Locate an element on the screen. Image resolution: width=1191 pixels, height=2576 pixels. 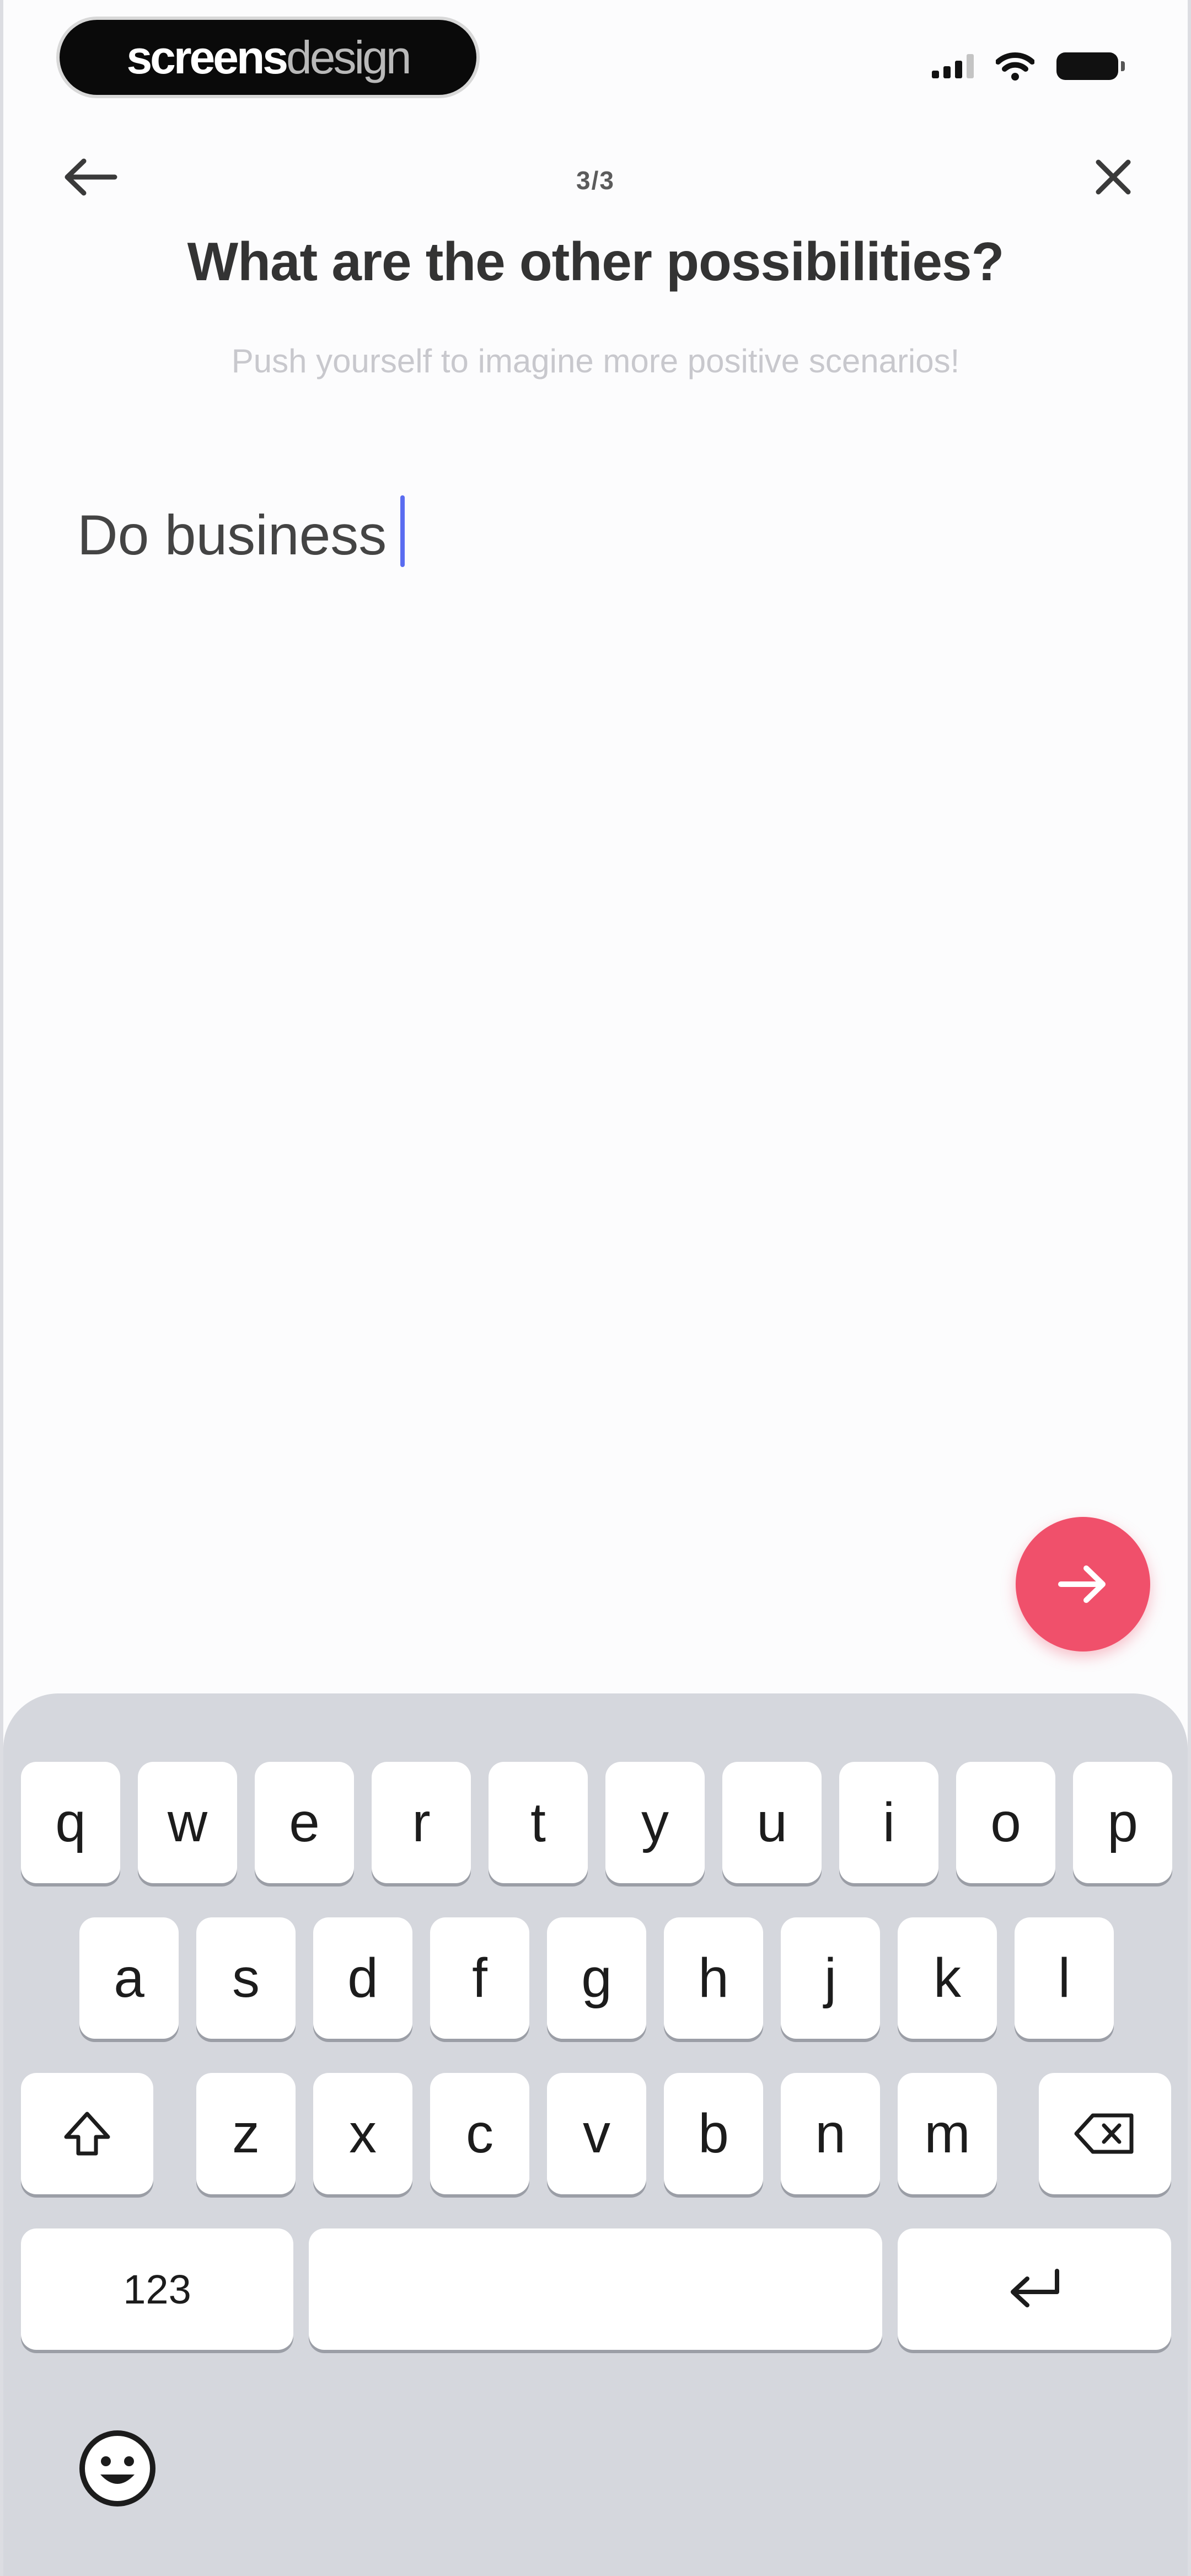
key-q: q is located at coordinates (70, 1822).